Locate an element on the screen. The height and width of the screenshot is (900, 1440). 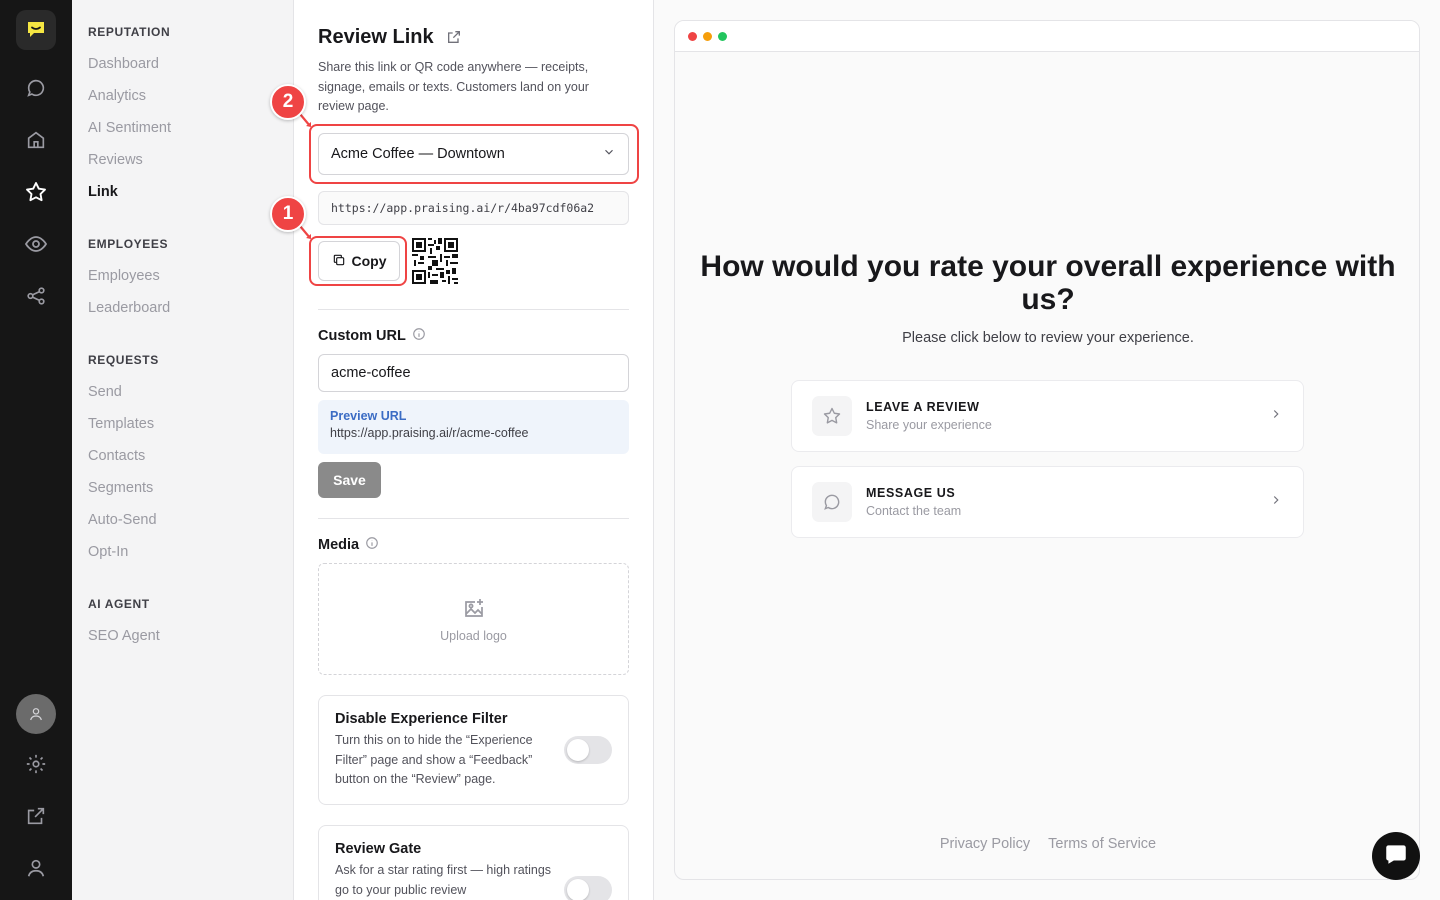
nav-section-title: REPUTATION is located at coordinates (129, 32).